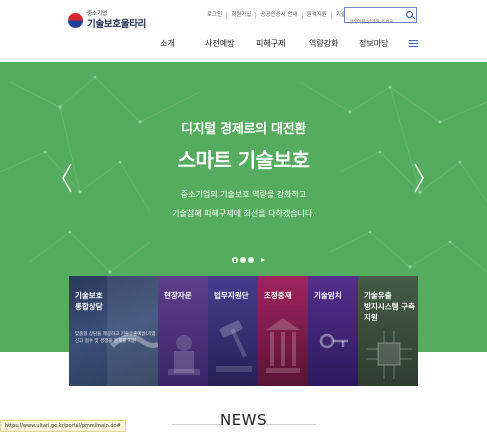 The image size is (487, 432). I want to click on login-link: 로그인, so click(214, 15).